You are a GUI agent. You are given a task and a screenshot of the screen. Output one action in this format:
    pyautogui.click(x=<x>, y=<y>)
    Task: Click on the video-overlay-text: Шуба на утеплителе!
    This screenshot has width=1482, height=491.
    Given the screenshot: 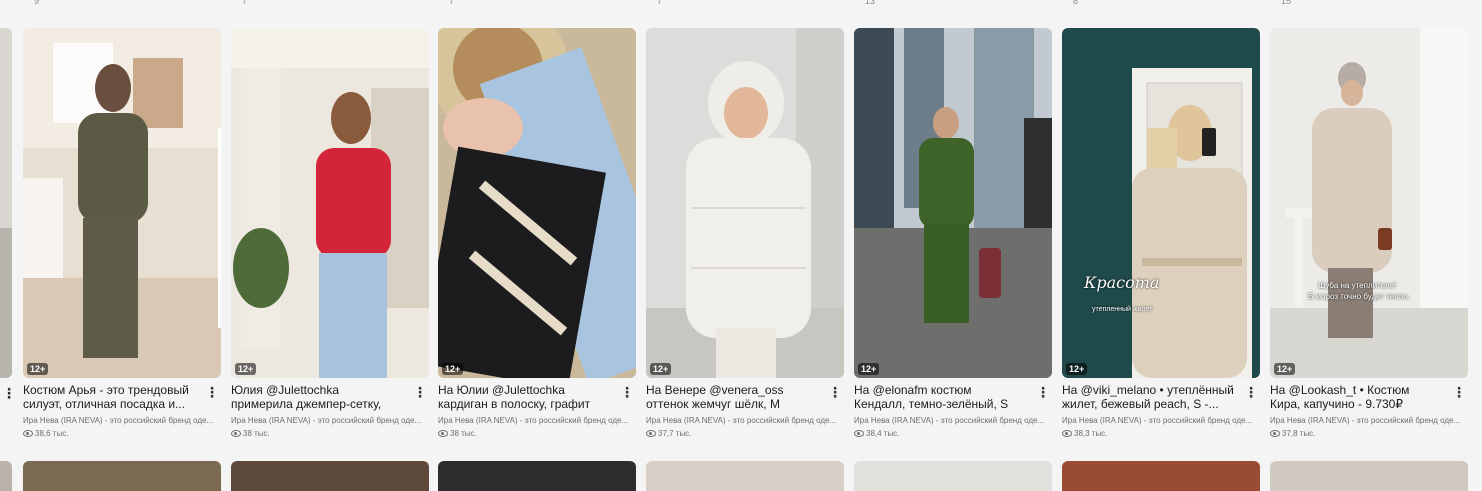 What is the action you would take?
    pyautogui.click(x=1357, y=285)
    